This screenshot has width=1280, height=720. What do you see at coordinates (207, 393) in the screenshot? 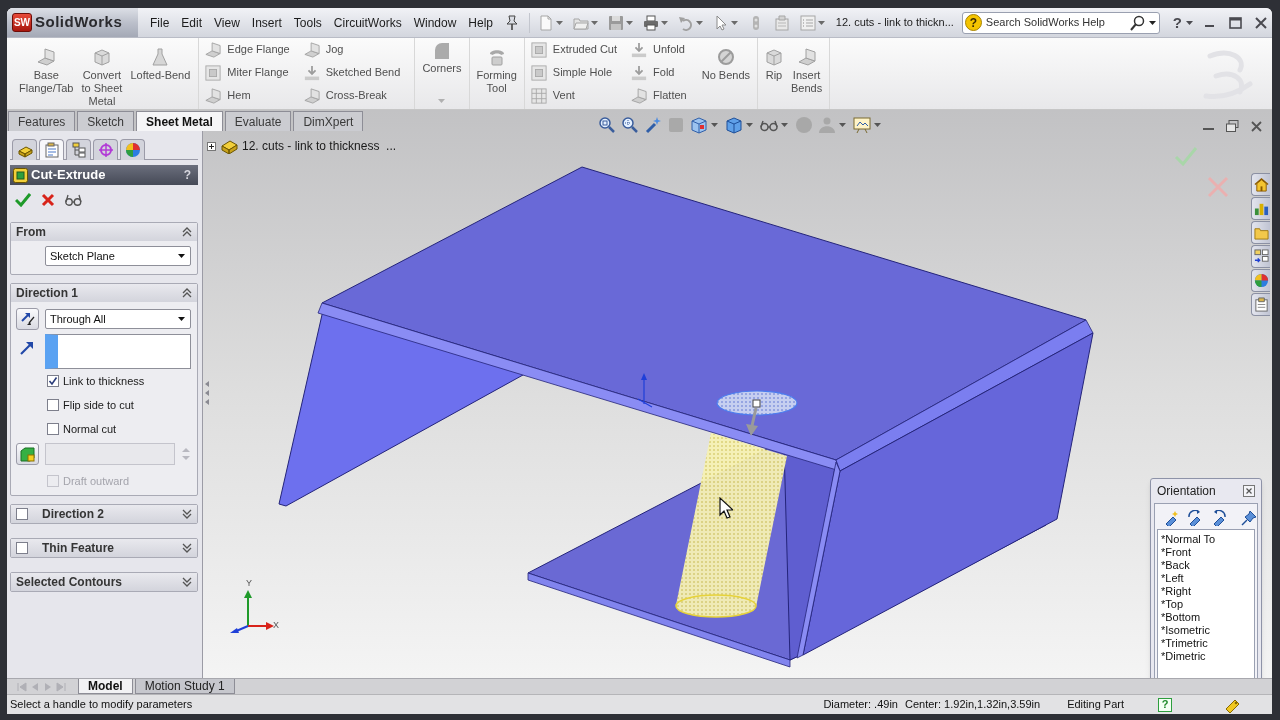
I see `triangle-arrows-icon` at bounding box center [207, 393].